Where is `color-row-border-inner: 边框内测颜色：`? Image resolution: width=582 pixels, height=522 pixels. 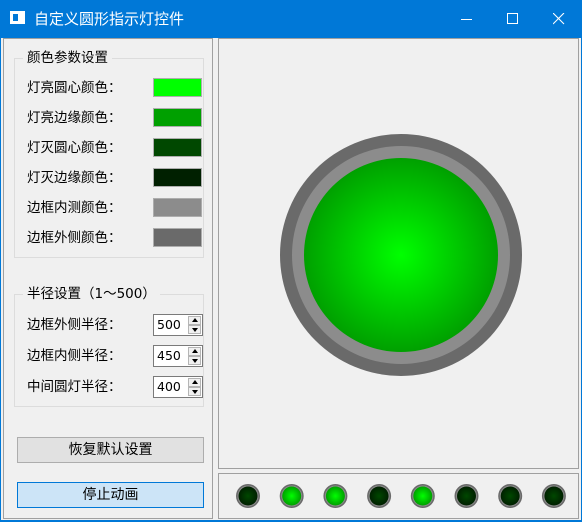 color-row-border-inner: 边框内测颜色： is located at coordinates (117, 208).